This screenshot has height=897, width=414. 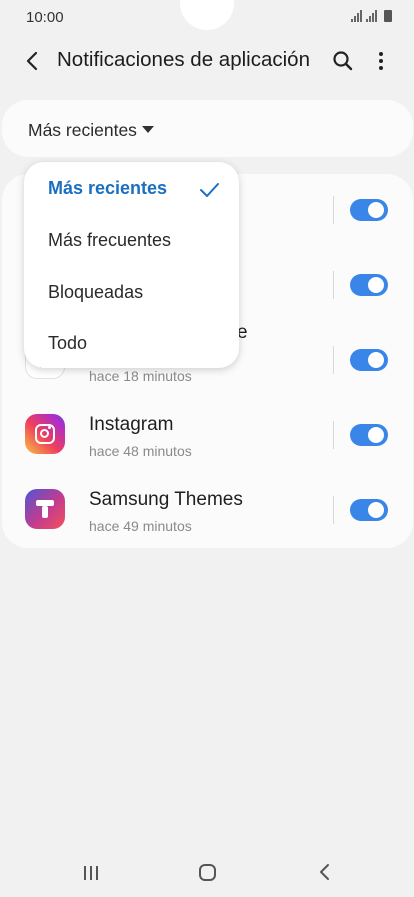 I want to click on instagram-icon, so click(x=45, y=434).